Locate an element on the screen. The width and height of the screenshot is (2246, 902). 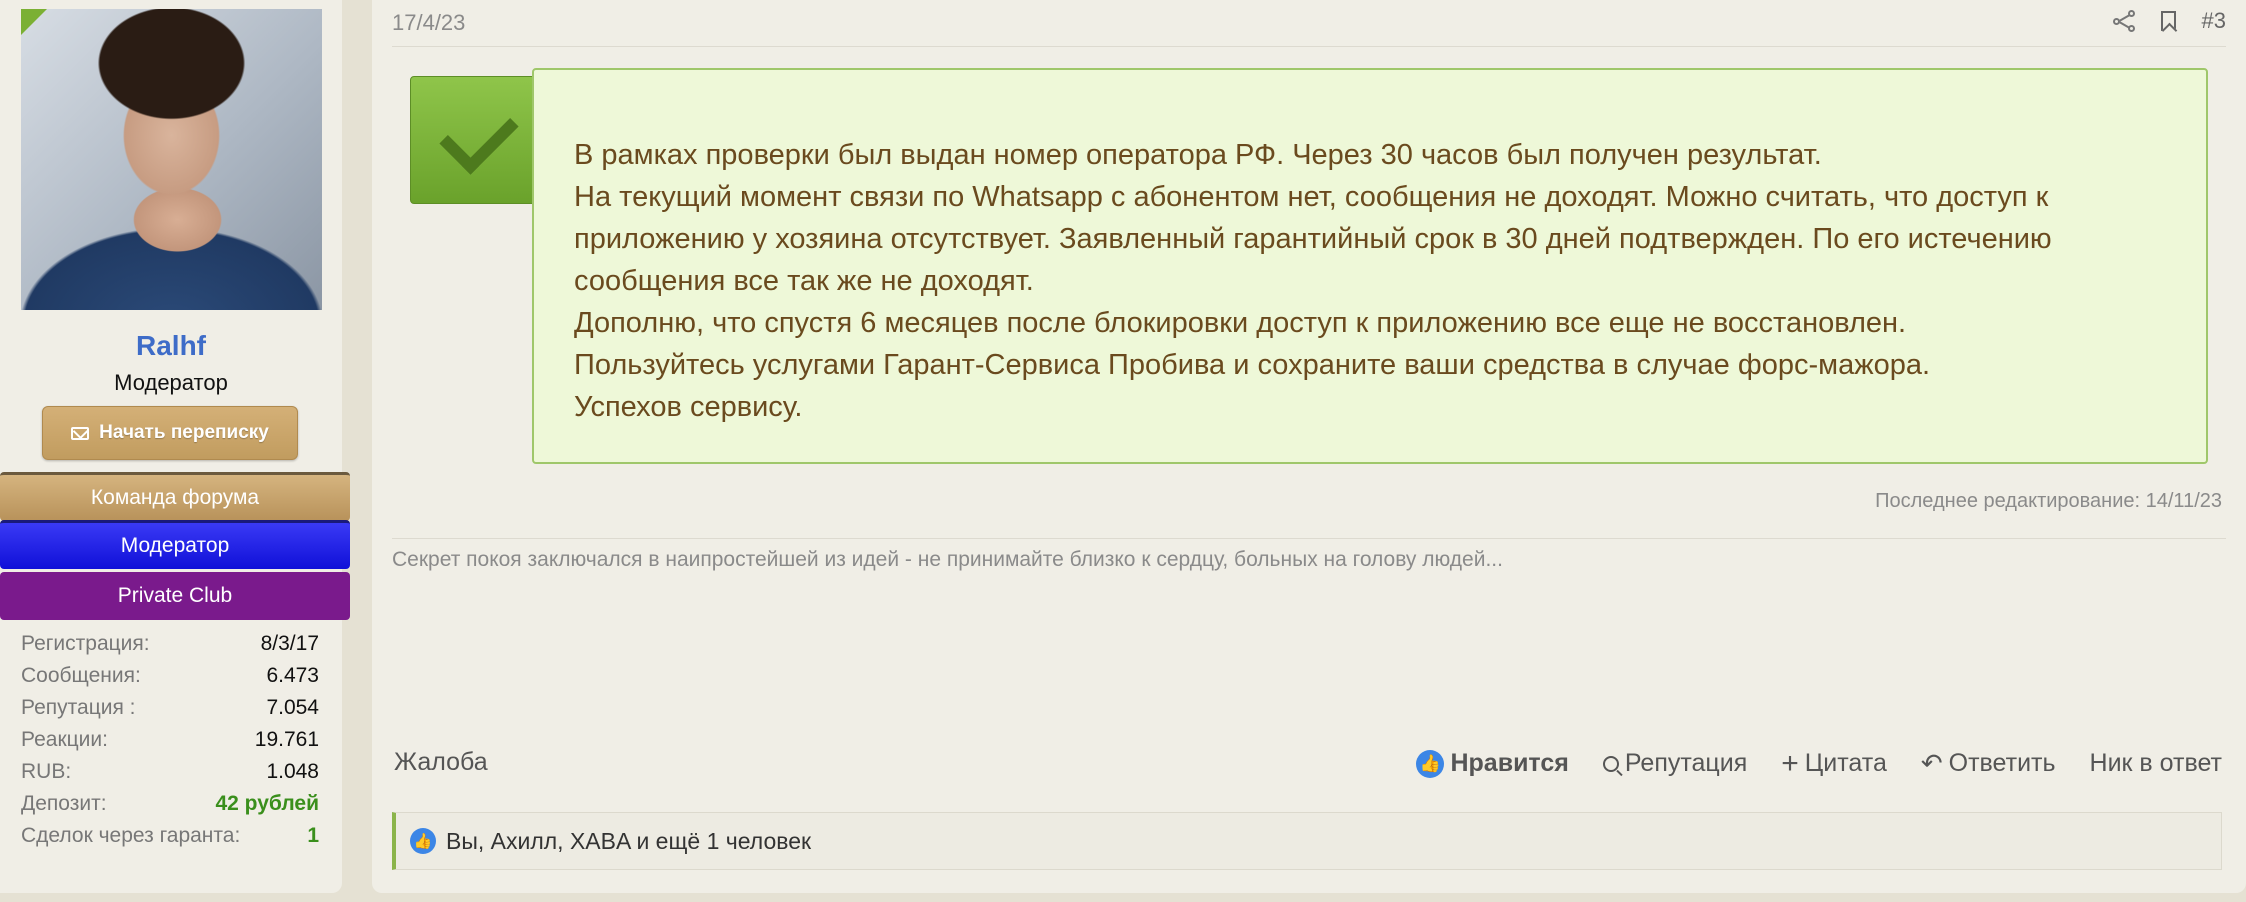
banner-private-club: Private Club is located at coordinates (175, 596).